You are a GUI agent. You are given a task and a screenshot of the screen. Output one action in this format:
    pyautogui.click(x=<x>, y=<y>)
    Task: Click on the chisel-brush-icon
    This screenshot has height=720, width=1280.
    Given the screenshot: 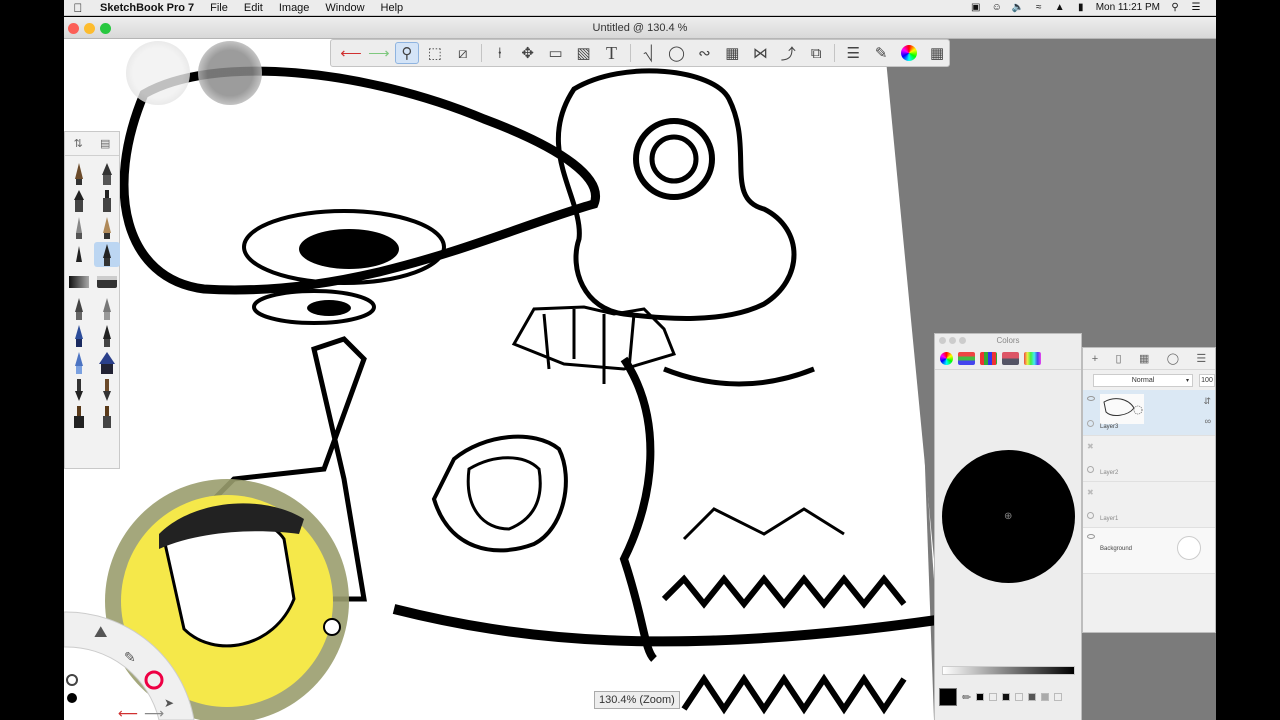 What is the action you would take?
    pyautogui.click(x=107, y=362)
    